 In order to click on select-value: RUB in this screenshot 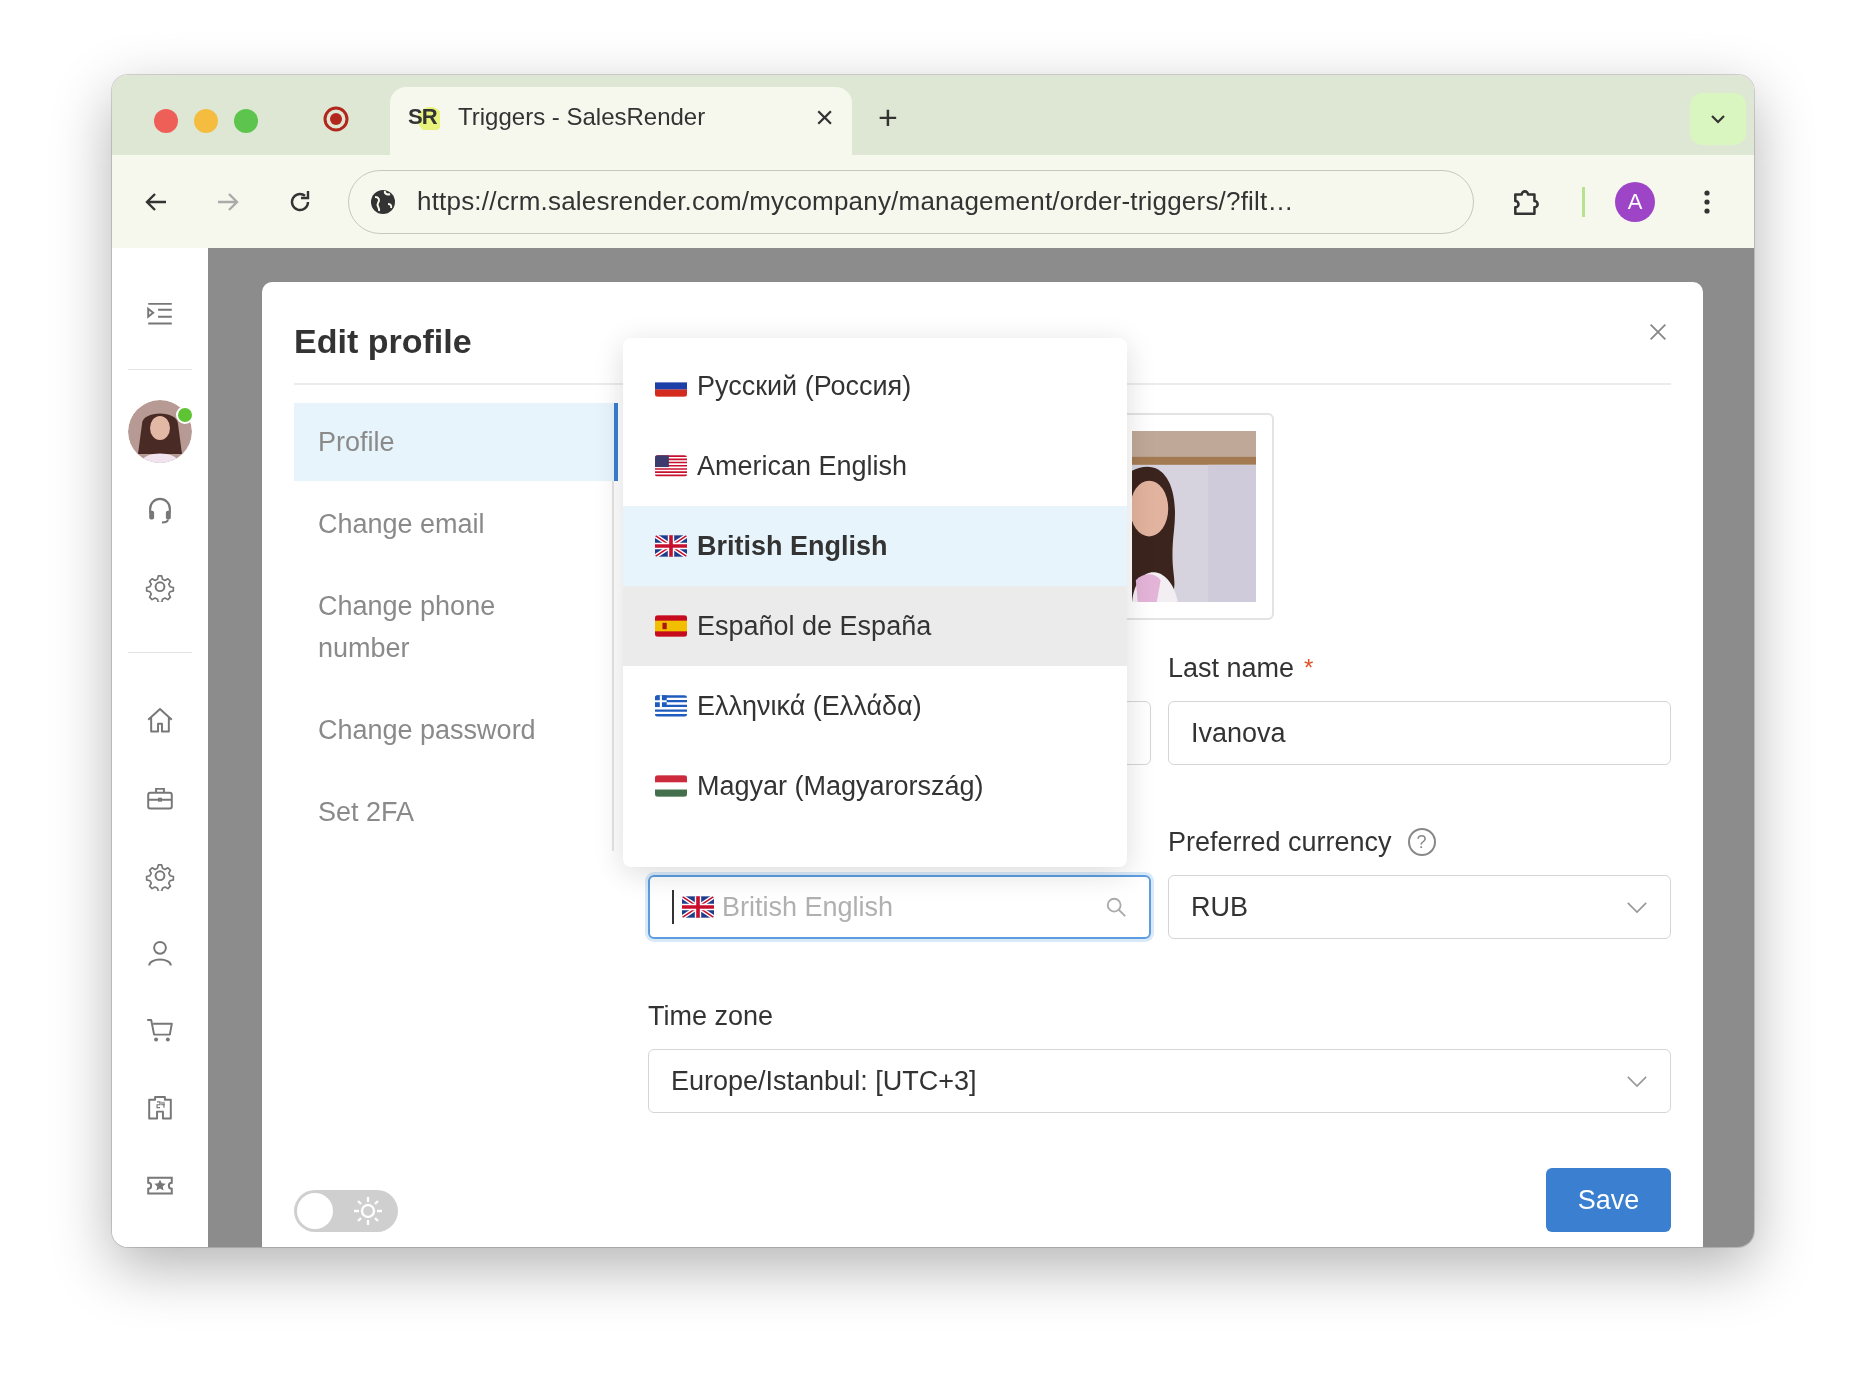, I will do `click(1219, 907)`.